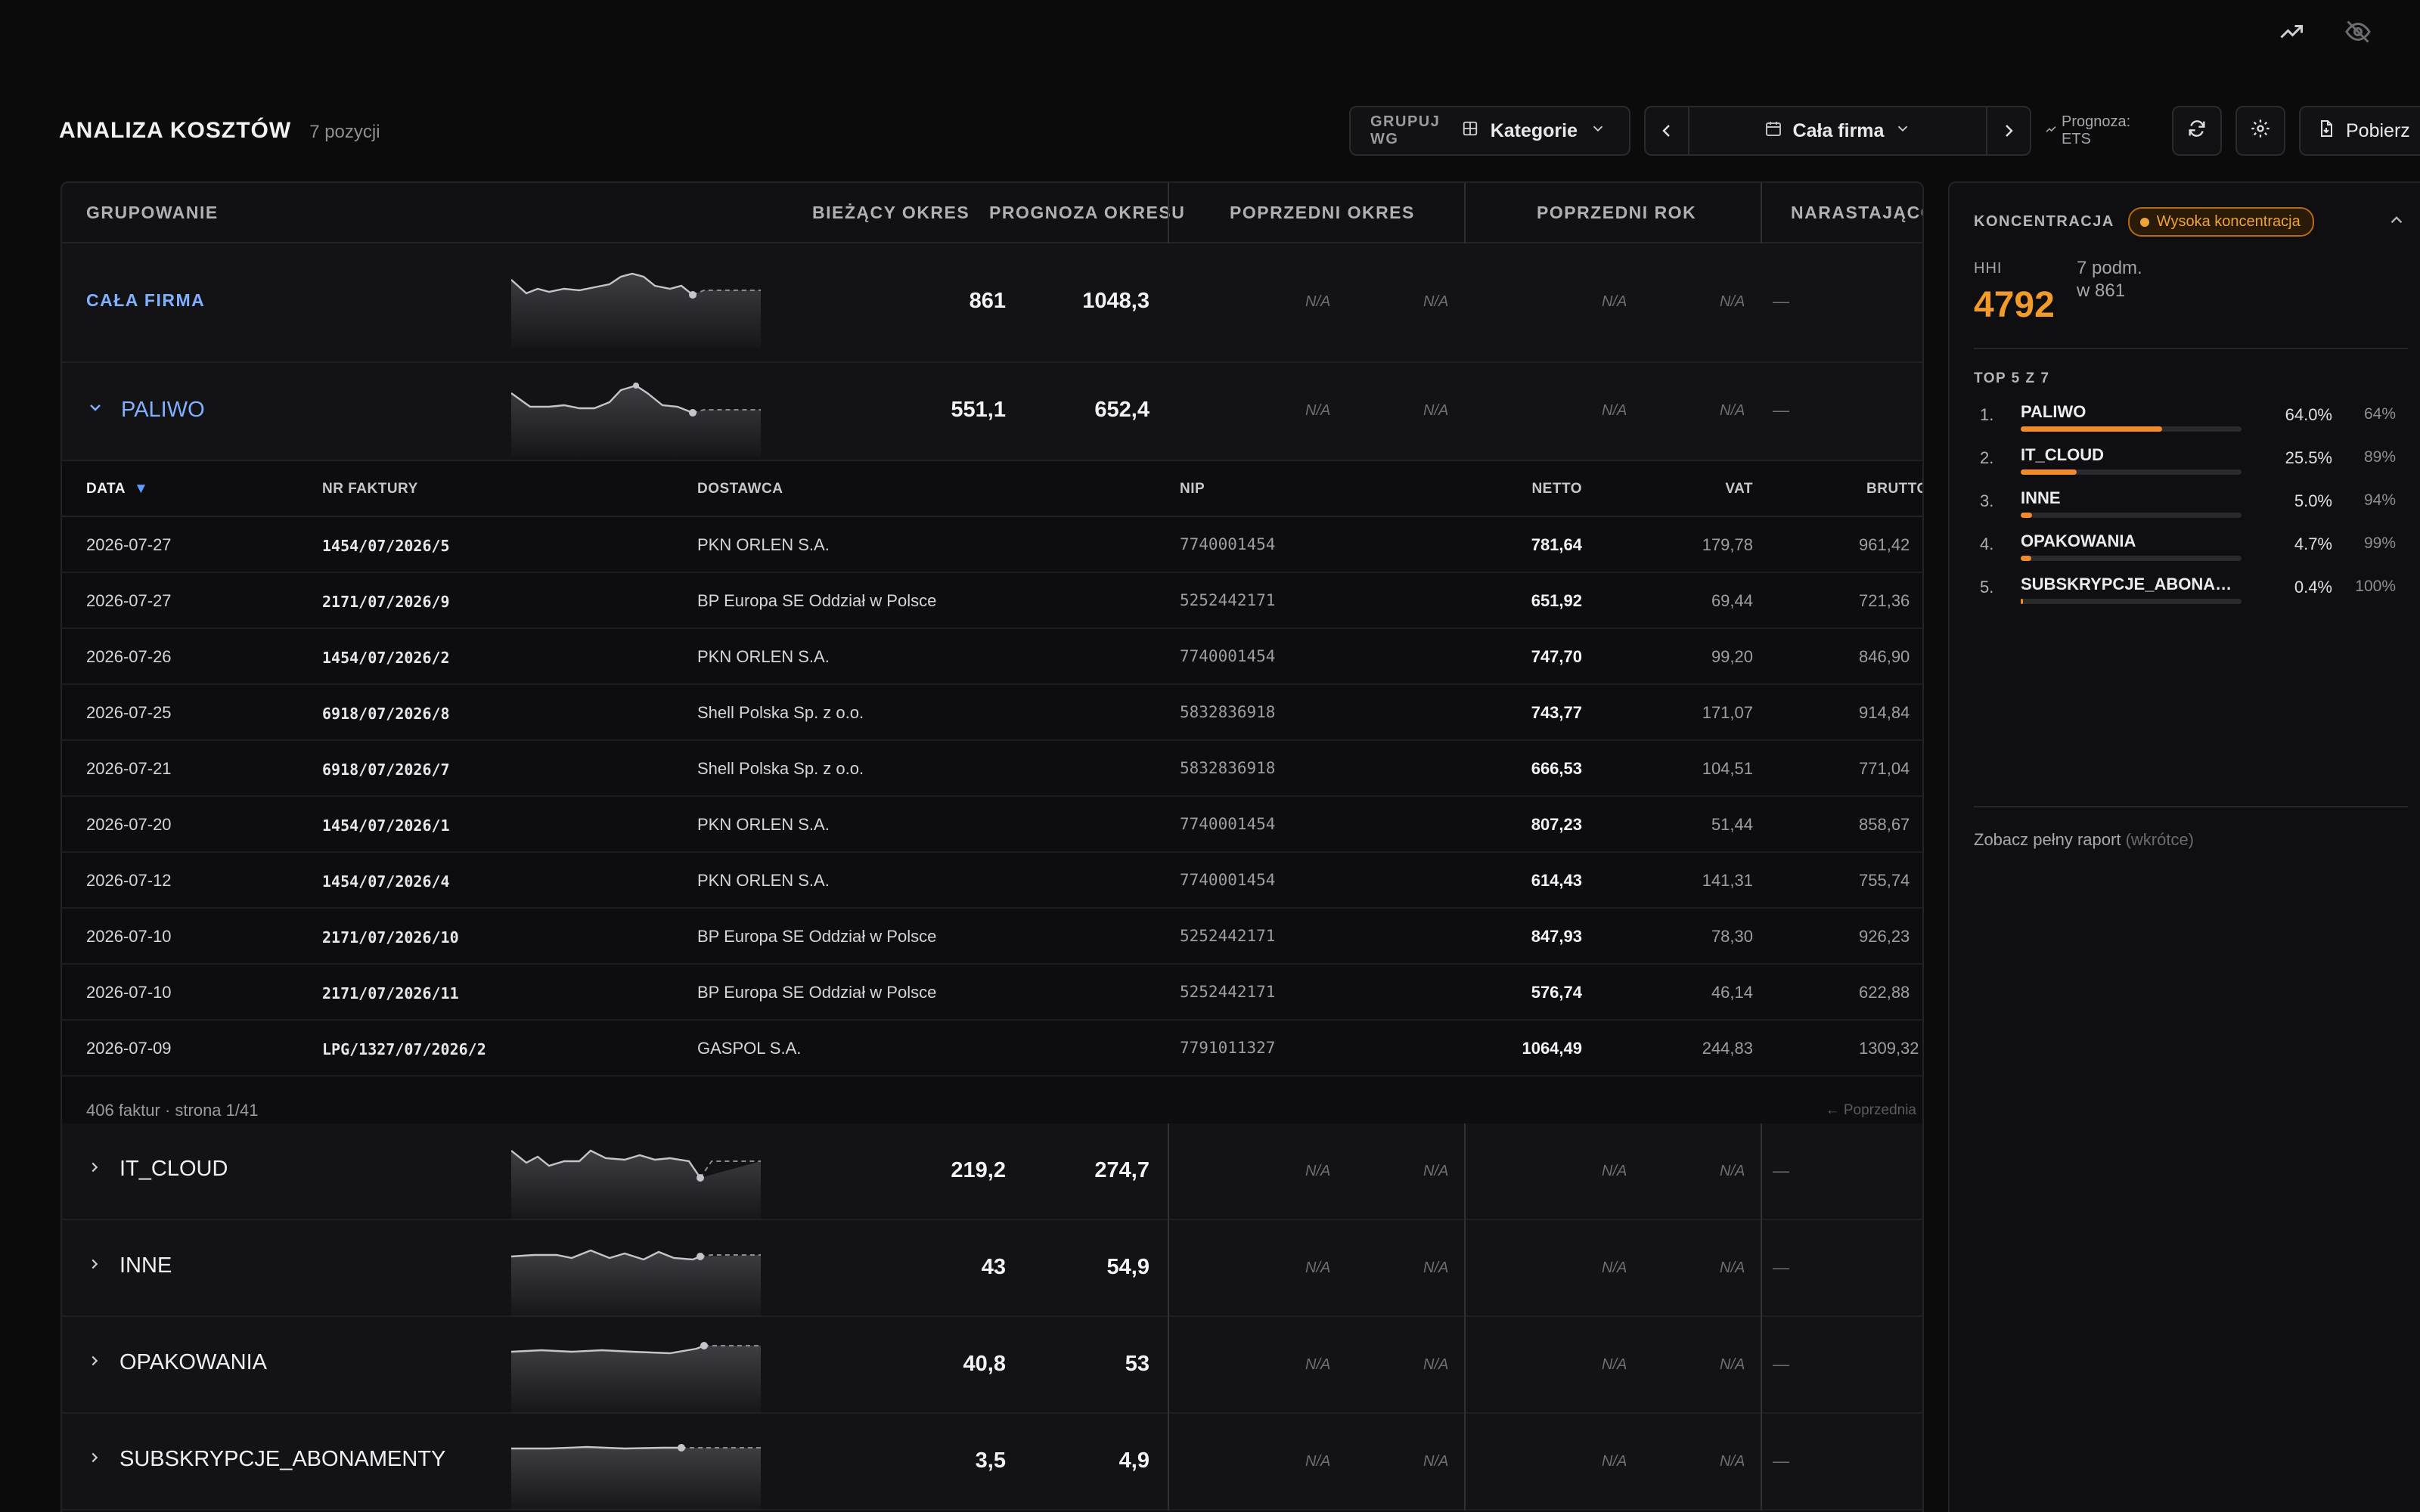 The width and height of the screenshot is (2420, 1512). I want to click on group-name: SUBSKRYPCJE_ABONAMENTY, so click(265, 1459).